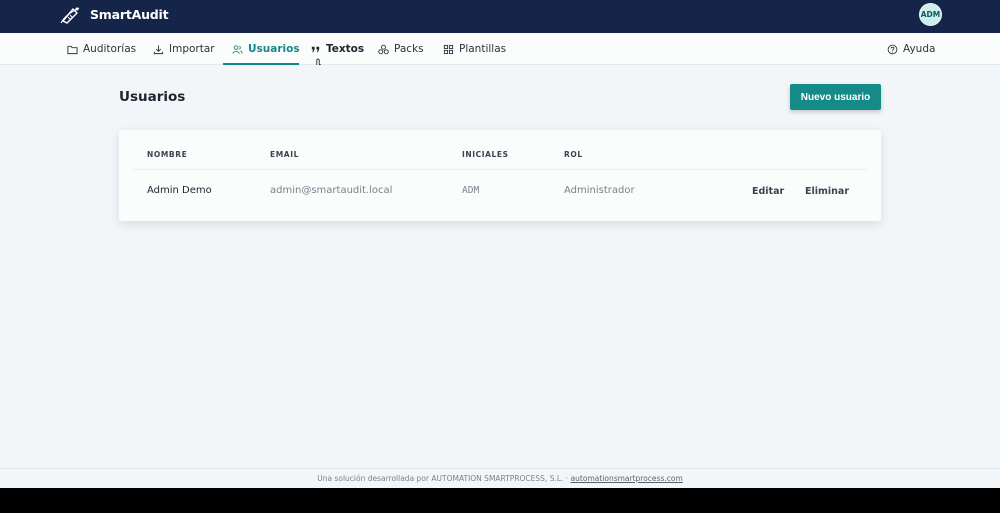 This screenshot has width=1000, height=513. What do you see at coordinates (500, 16) in the screenshot?
I see `top-bar: SmartAudit ADM` at bounding box center [500, 16].